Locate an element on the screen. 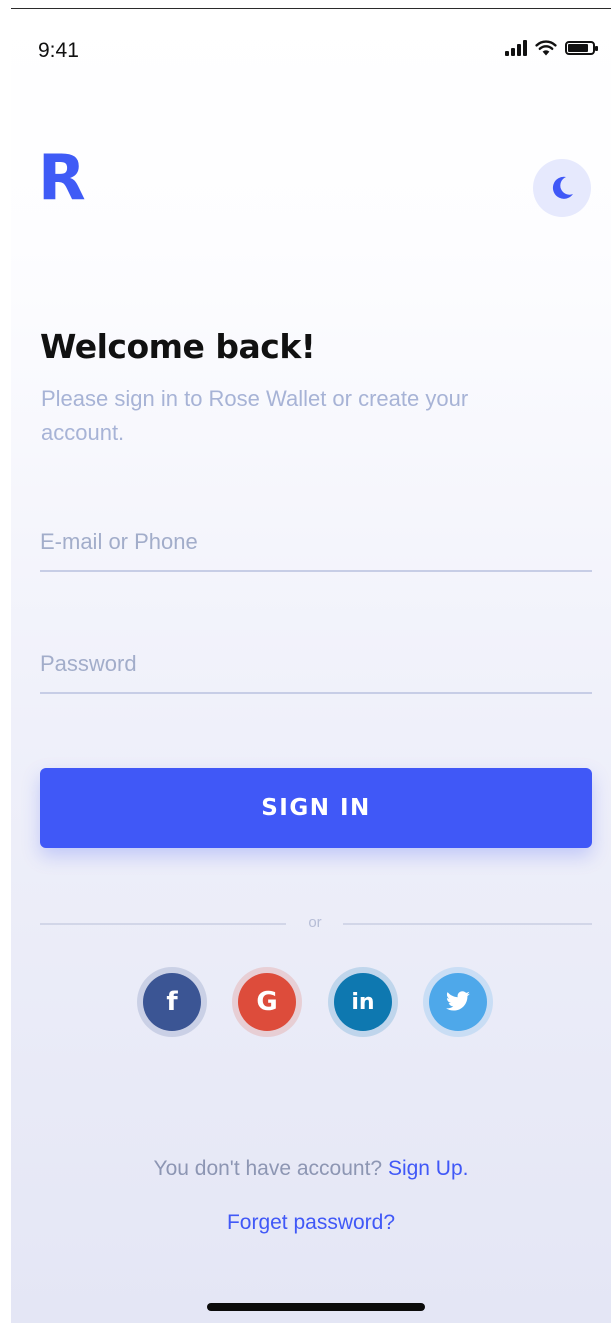  linkedin-login-button: in is located at coordinates (363, 1002).